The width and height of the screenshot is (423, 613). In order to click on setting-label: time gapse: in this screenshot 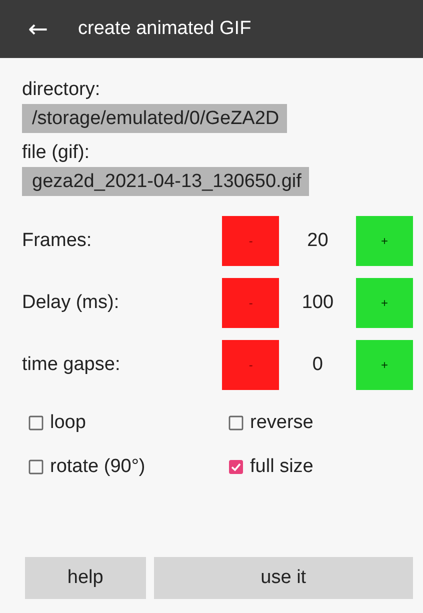, I will do `click(72, 365)`.